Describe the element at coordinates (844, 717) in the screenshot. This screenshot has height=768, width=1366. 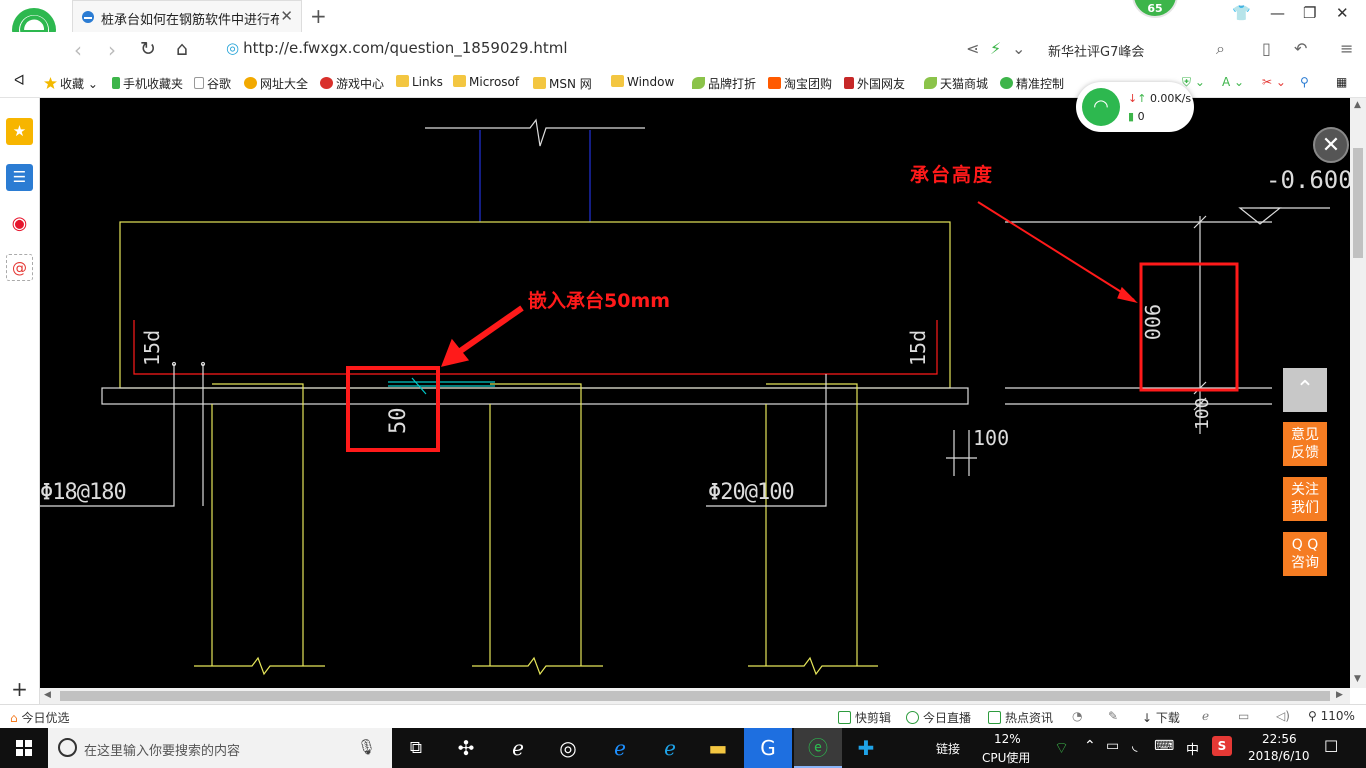
I see `play-icon` at that location.